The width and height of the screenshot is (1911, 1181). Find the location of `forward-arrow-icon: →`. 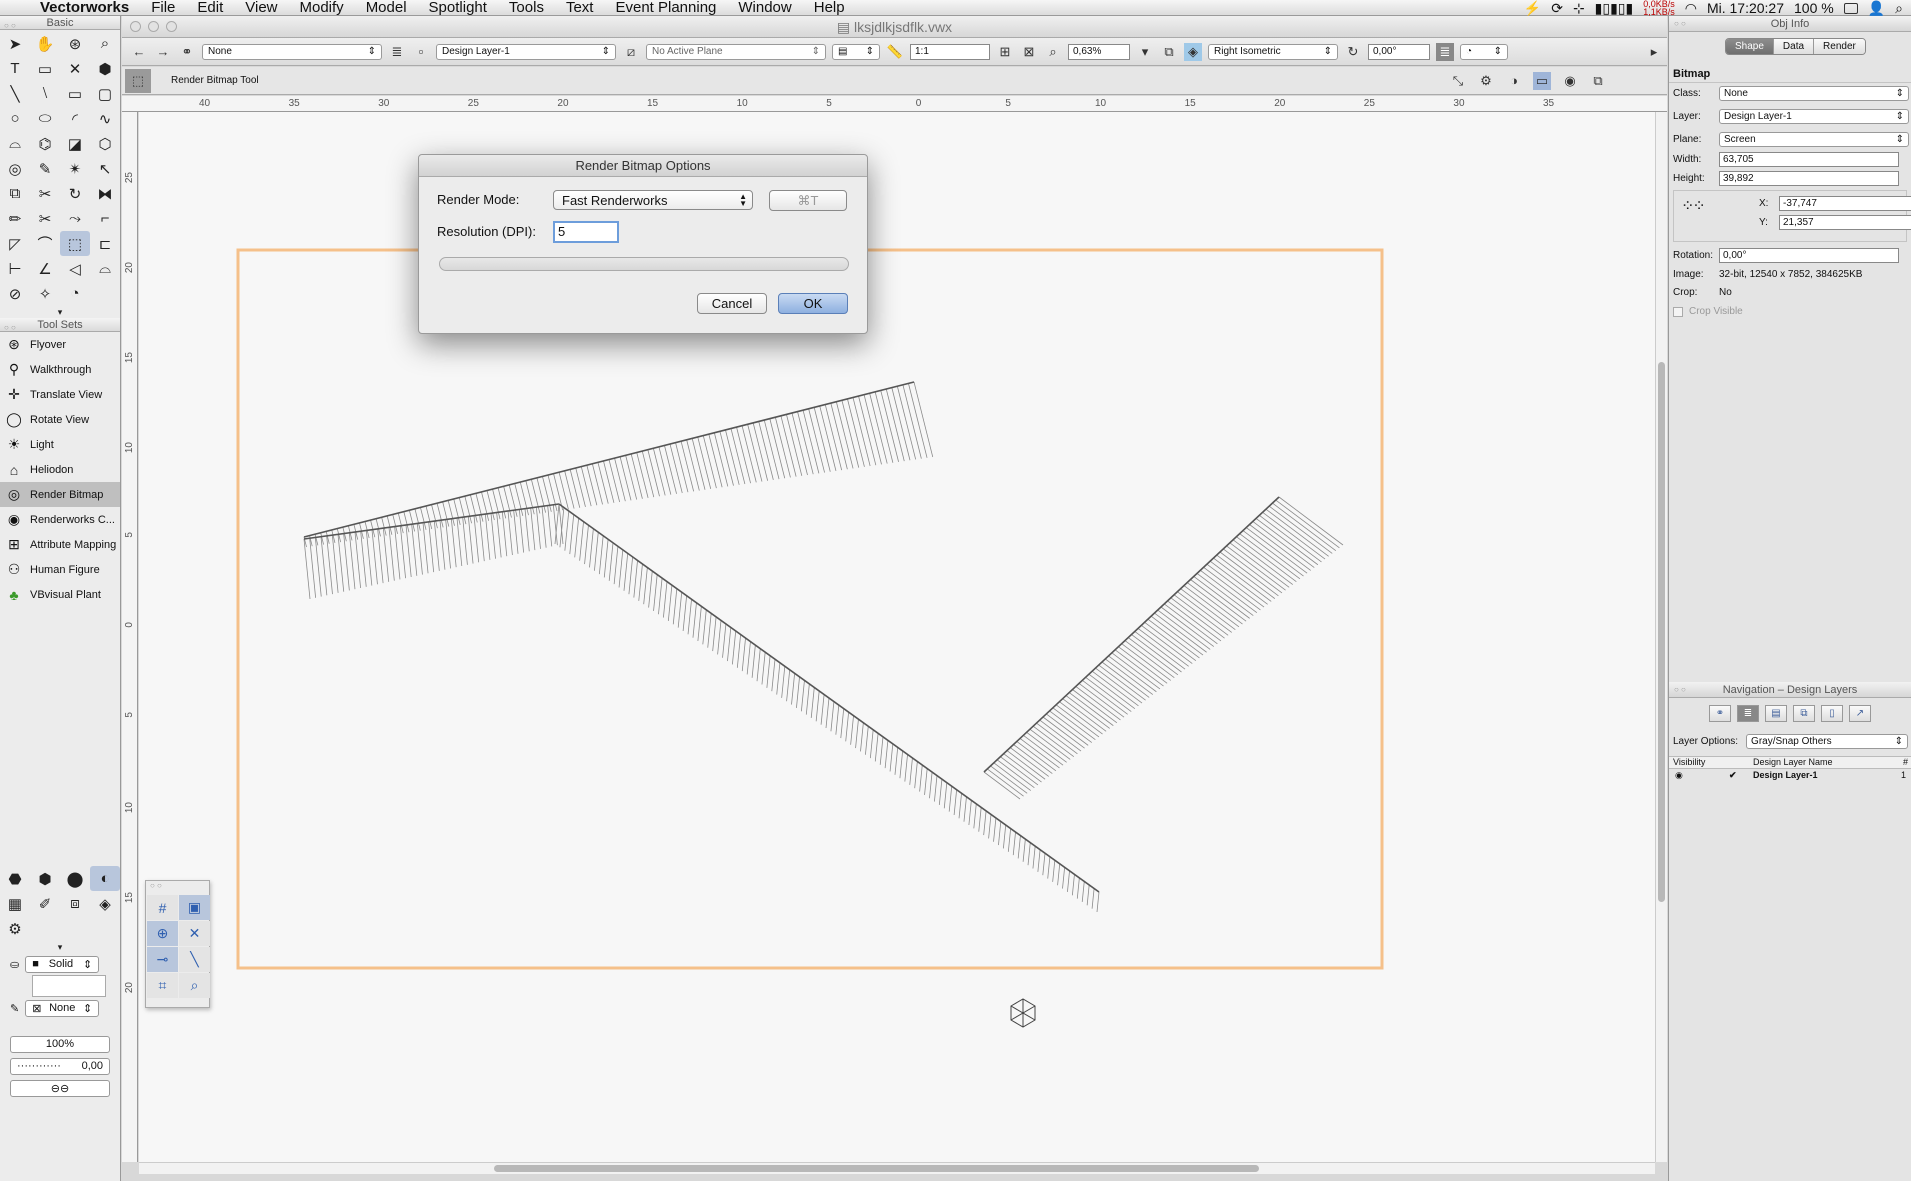

forward-arrow-icon: → is located at coordinates (163, 52).